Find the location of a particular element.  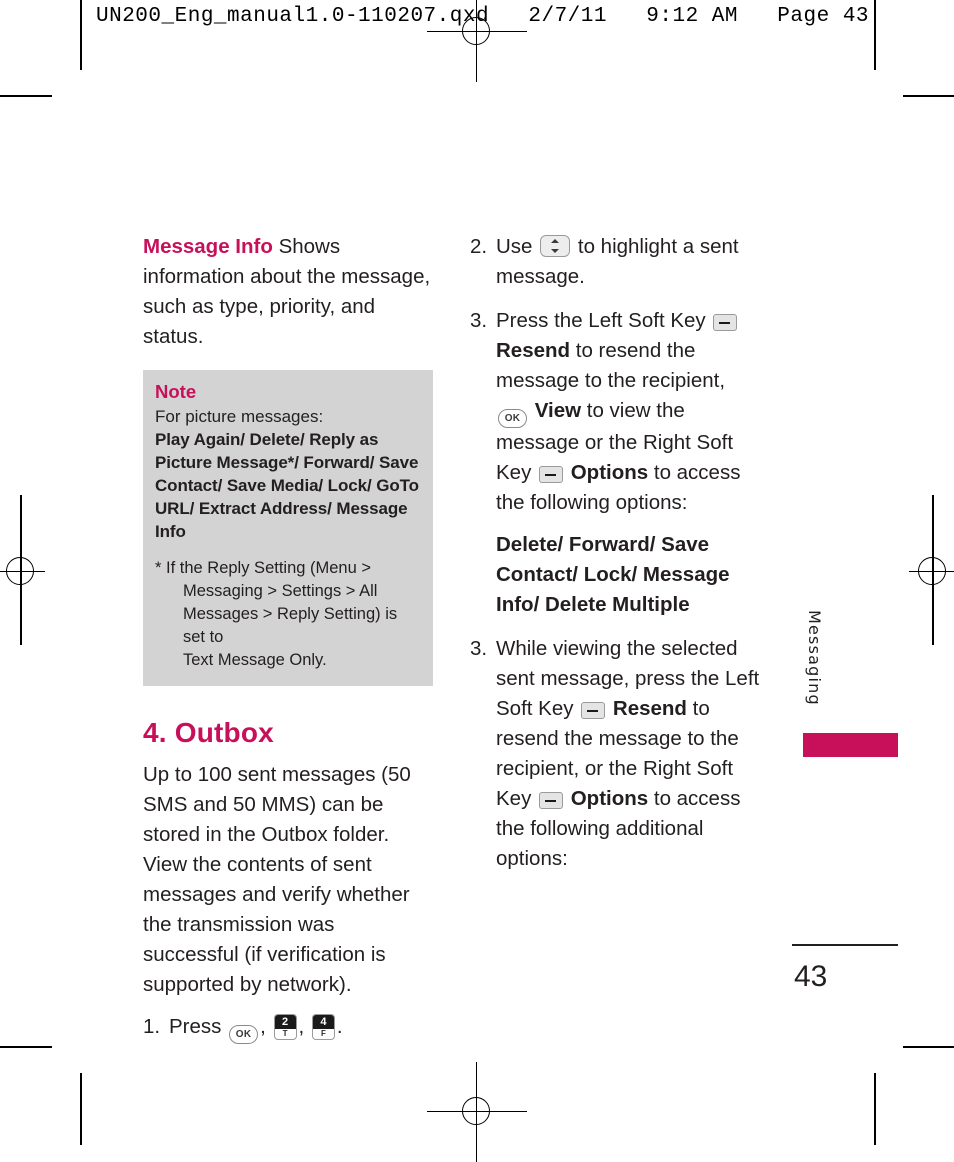

keypad-4-icon: 4F is located at coordinates (323, 1027).